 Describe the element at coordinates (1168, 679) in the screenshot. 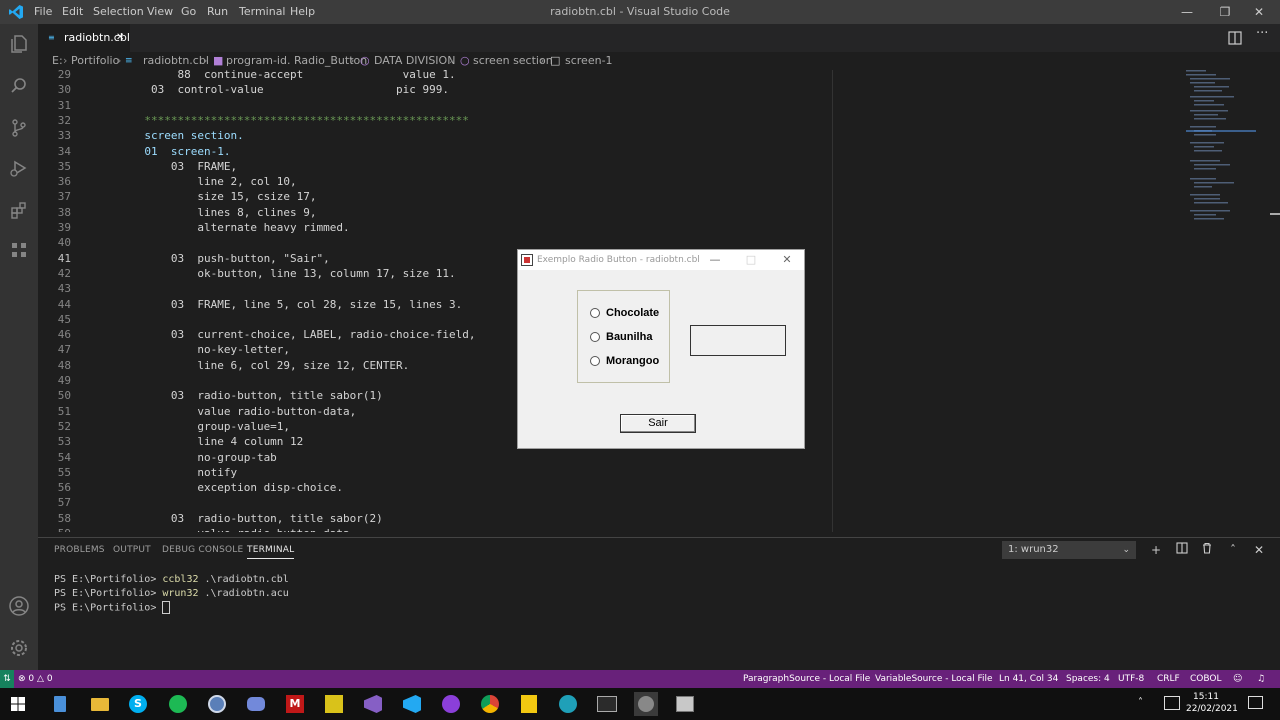

I see `line-ending: CRLF` at that location.